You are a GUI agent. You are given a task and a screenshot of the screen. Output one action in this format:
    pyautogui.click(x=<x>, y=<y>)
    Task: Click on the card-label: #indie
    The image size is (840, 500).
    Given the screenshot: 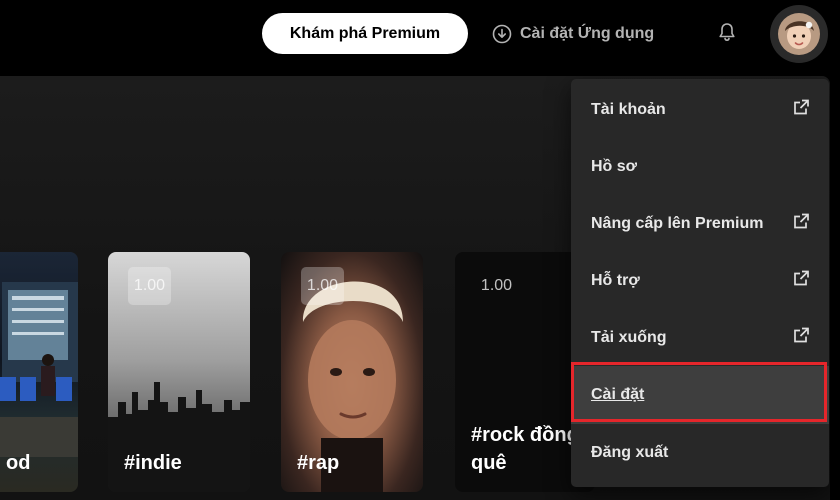 What is the action you would take?
    pyautogui.click(x=153, y=463)
    